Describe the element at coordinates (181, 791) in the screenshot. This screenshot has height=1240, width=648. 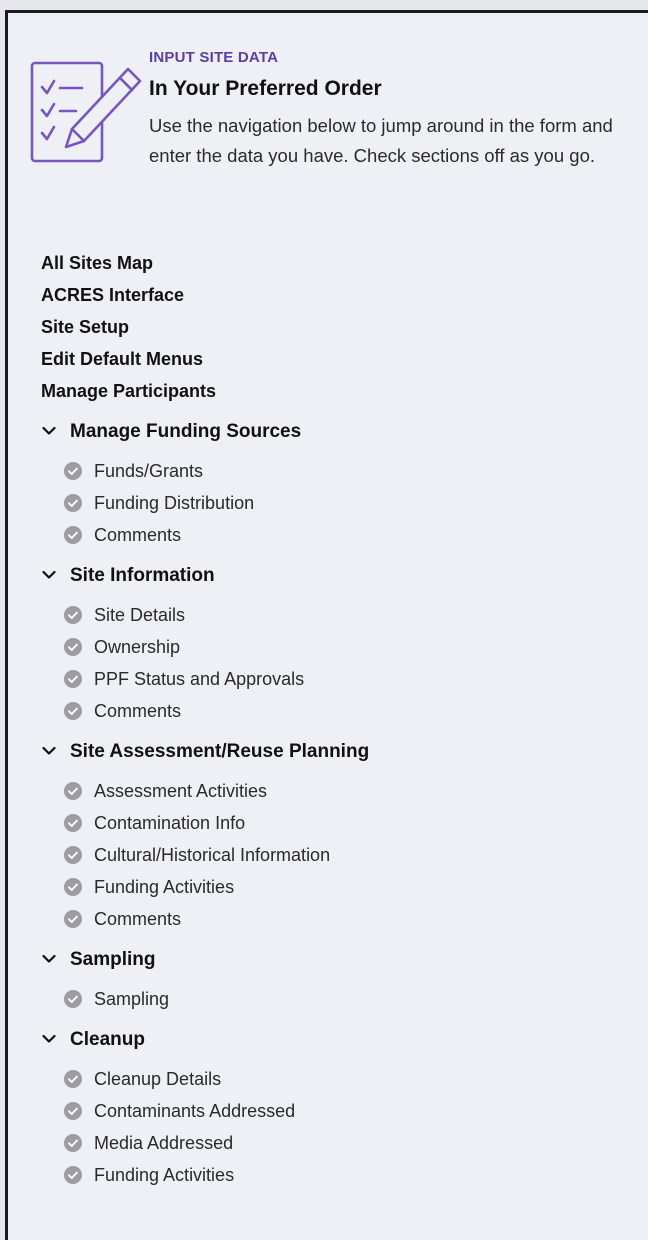
I see `sub-item-label: Assessment Activities` at that location.